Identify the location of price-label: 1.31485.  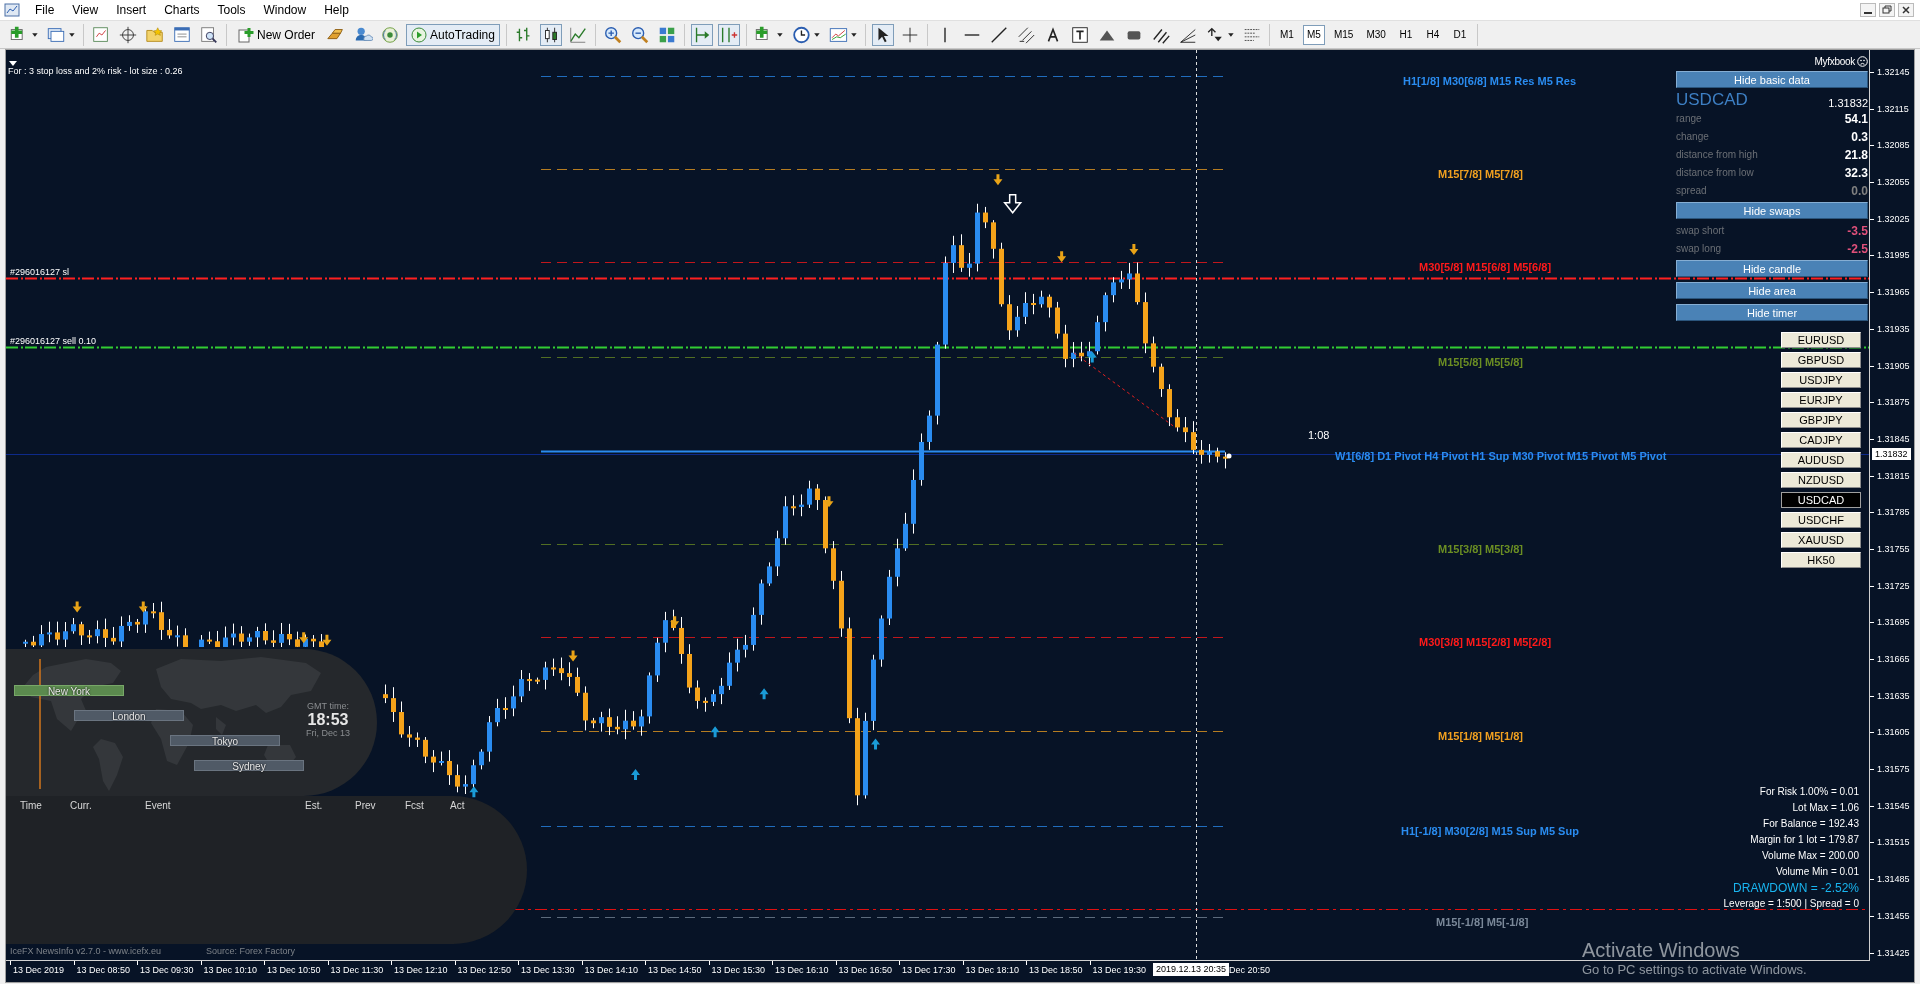
(1892, 889).